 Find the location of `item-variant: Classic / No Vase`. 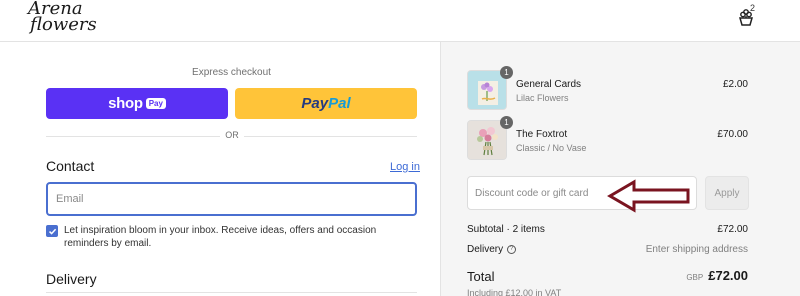

item-variant: Classic / No Vase is located at coordinates (551, 148).